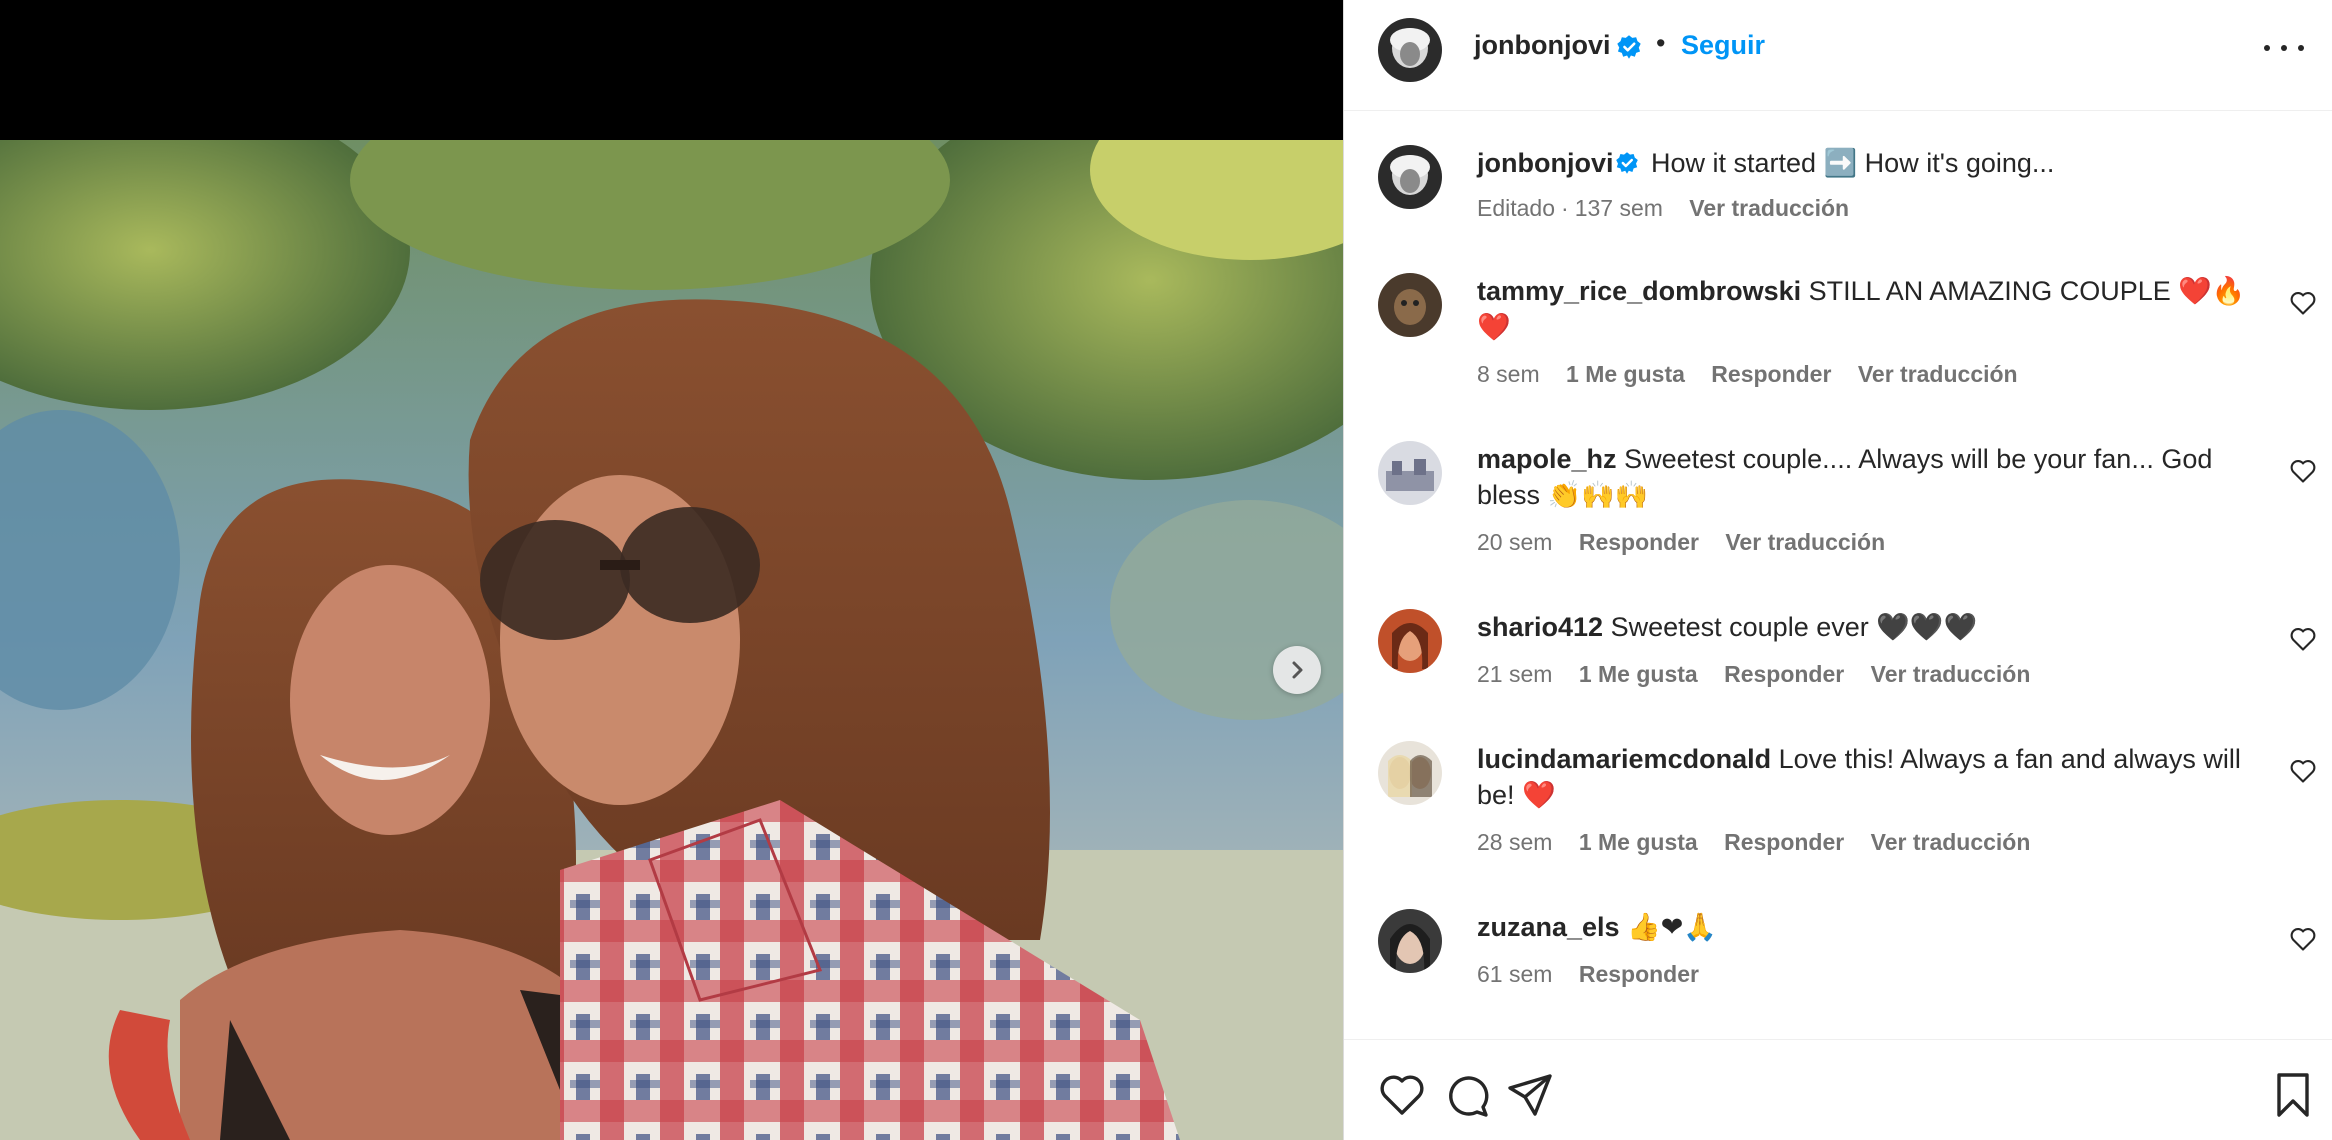 Image resolution: width=2332 pixels, height=1140 pixels. What do you see at coordinates (1838, 55) in the screenshot?
I see `post-header: jonbonjovi • Seguir` at bounding box center [1838, 55].